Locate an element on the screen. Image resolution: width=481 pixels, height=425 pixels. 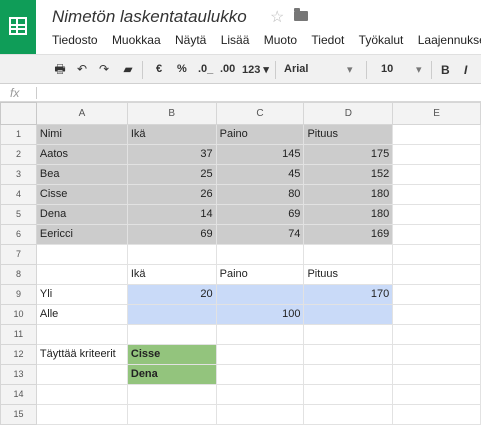
cell: Nimi is located at coordinates (81, 134).